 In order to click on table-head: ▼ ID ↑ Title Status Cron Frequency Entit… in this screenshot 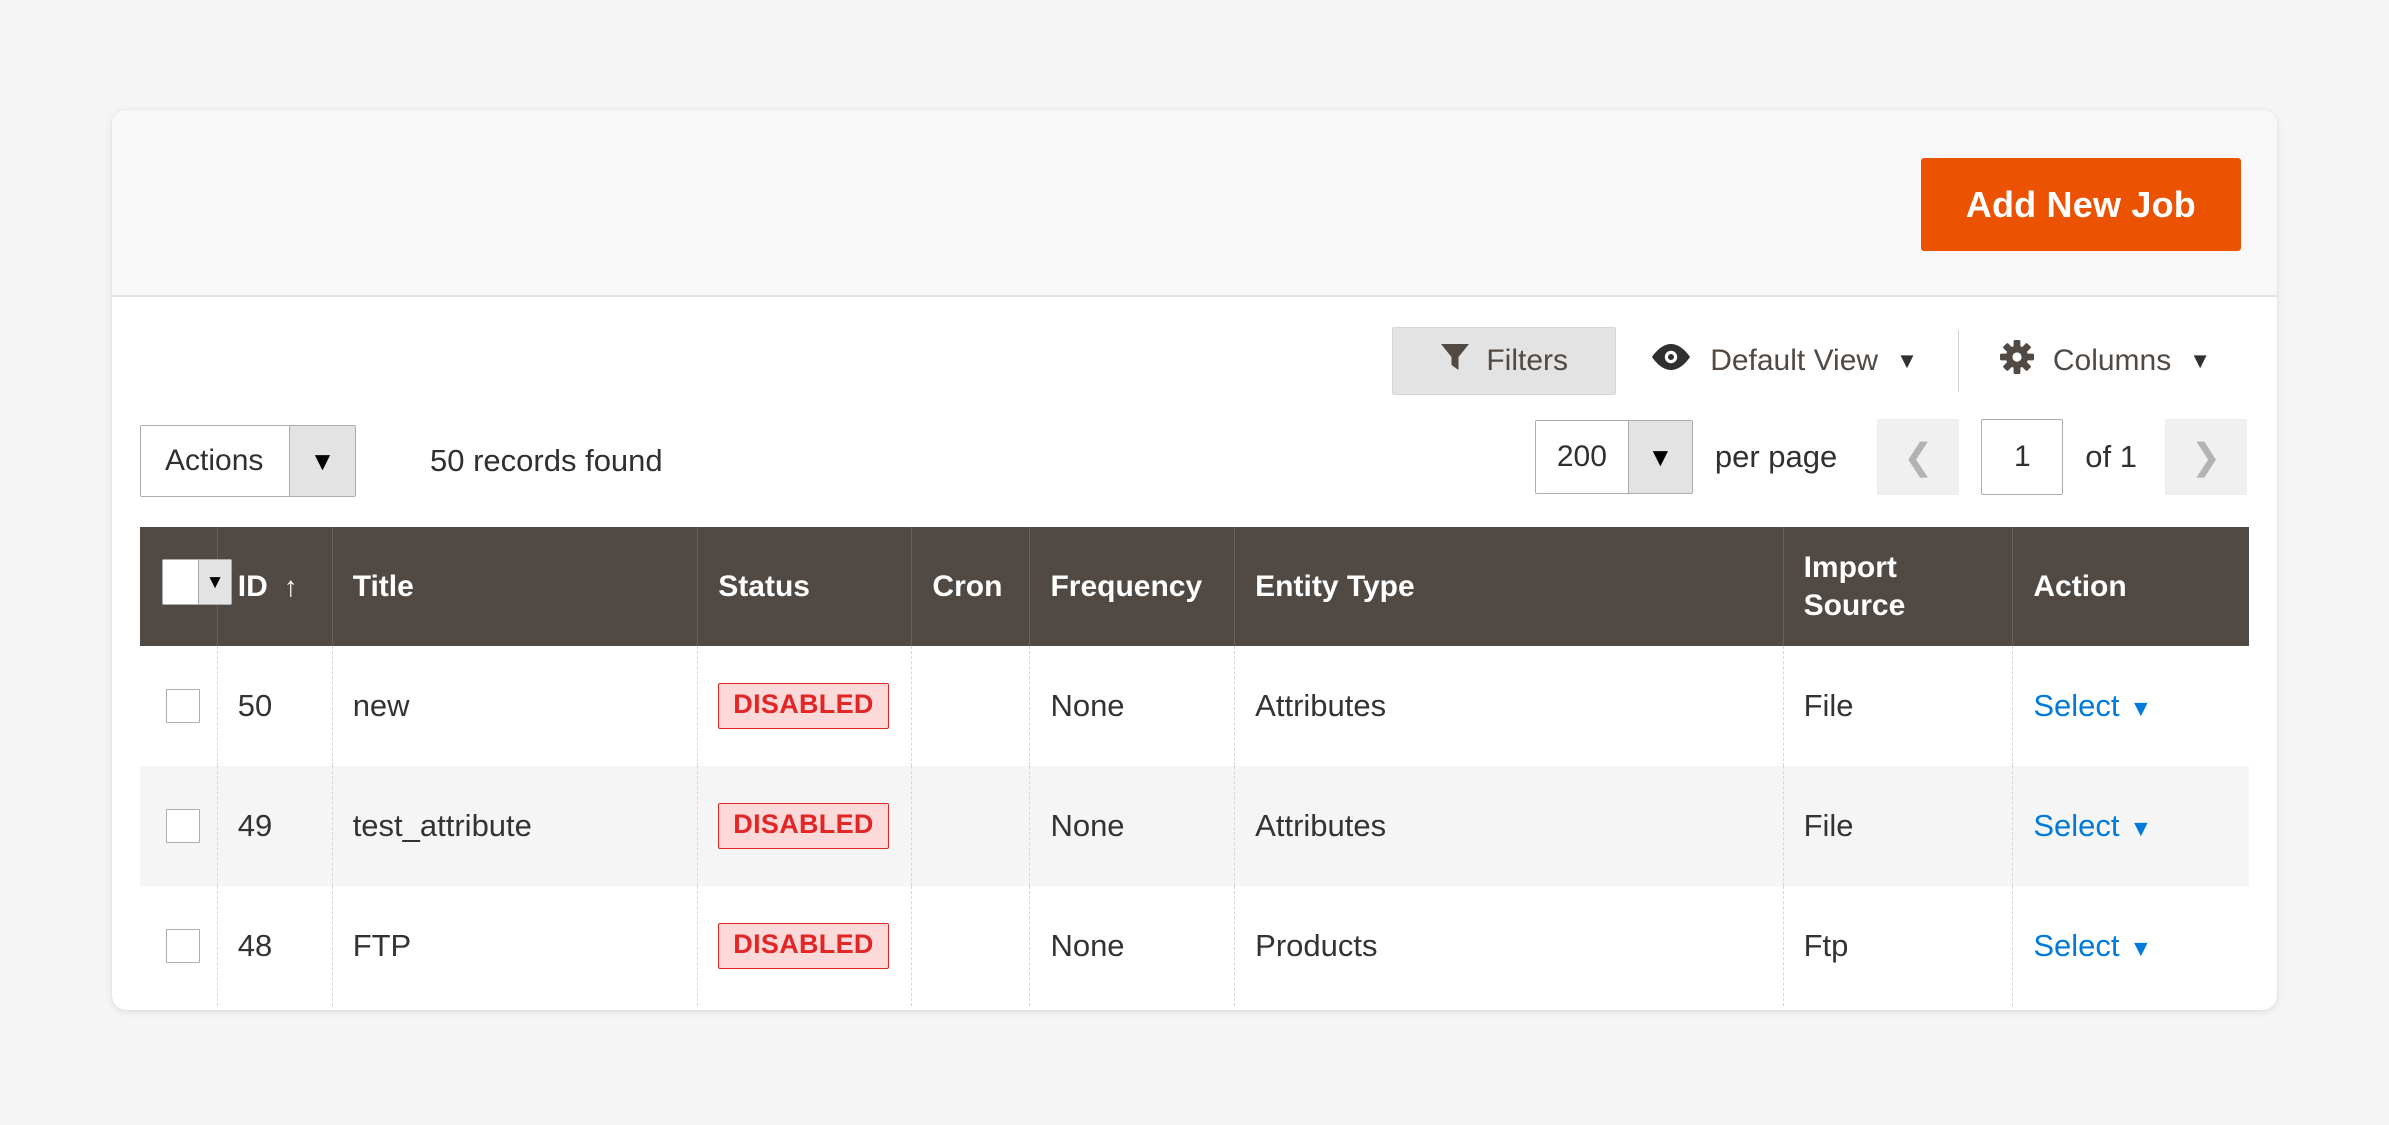, I will do `click(1194, 586)`.